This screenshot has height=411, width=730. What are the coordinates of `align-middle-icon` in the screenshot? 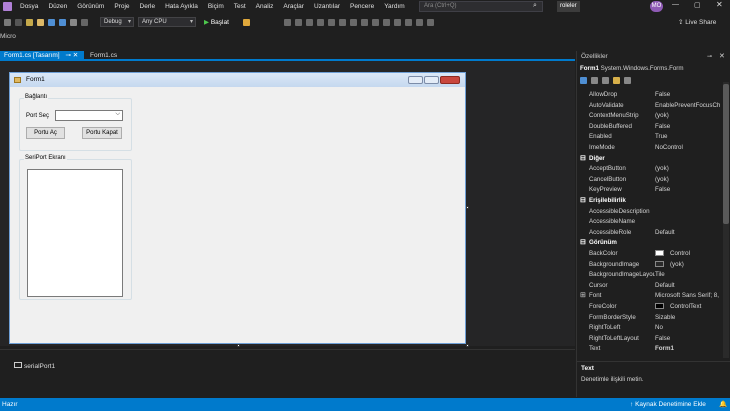 It's located at (342, 22).